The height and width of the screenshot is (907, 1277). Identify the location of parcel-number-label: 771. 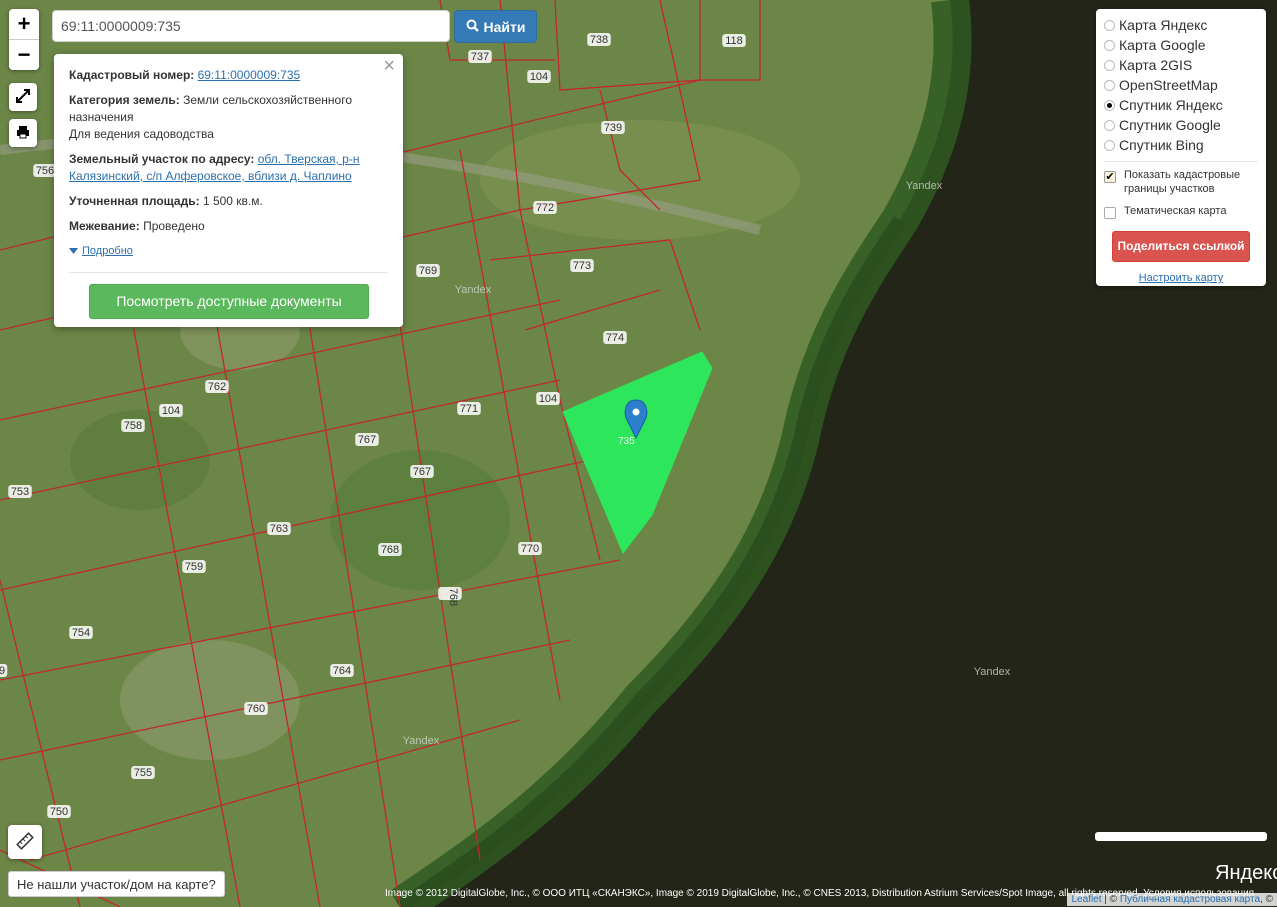
(469, 409).